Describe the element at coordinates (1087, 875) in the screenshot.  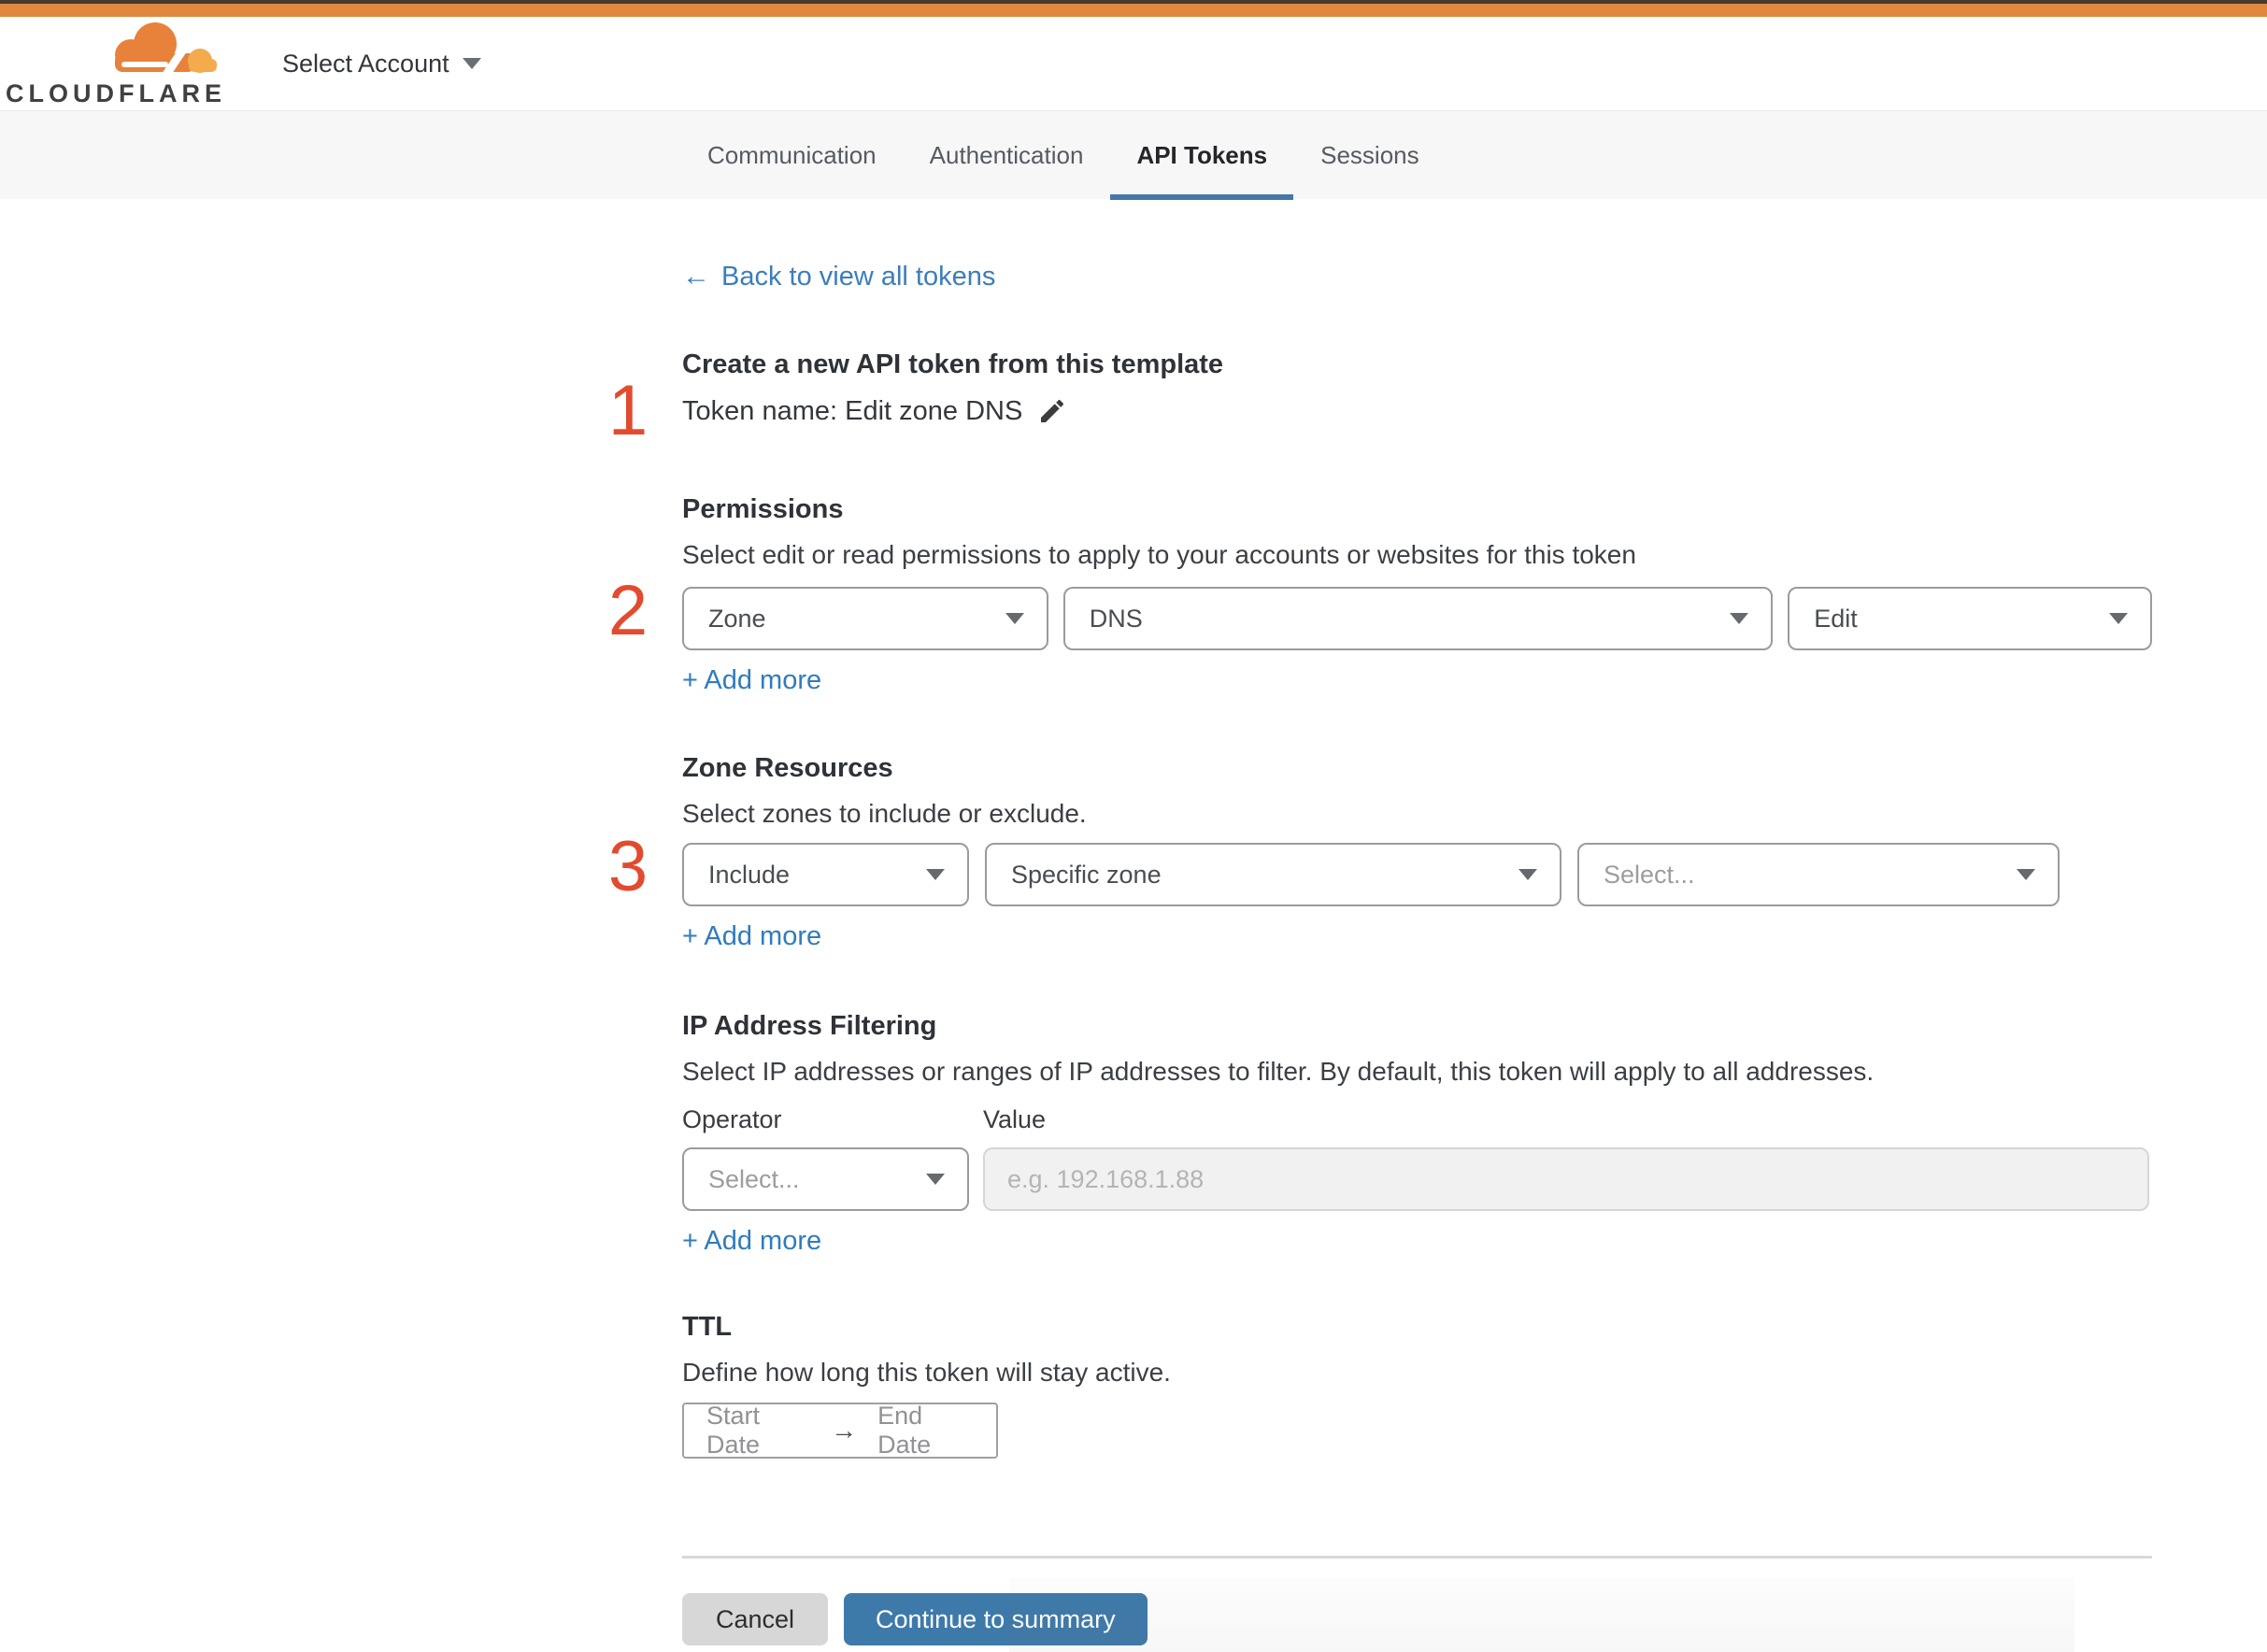
I see `zone-kind-value: Specific zone` at that location.